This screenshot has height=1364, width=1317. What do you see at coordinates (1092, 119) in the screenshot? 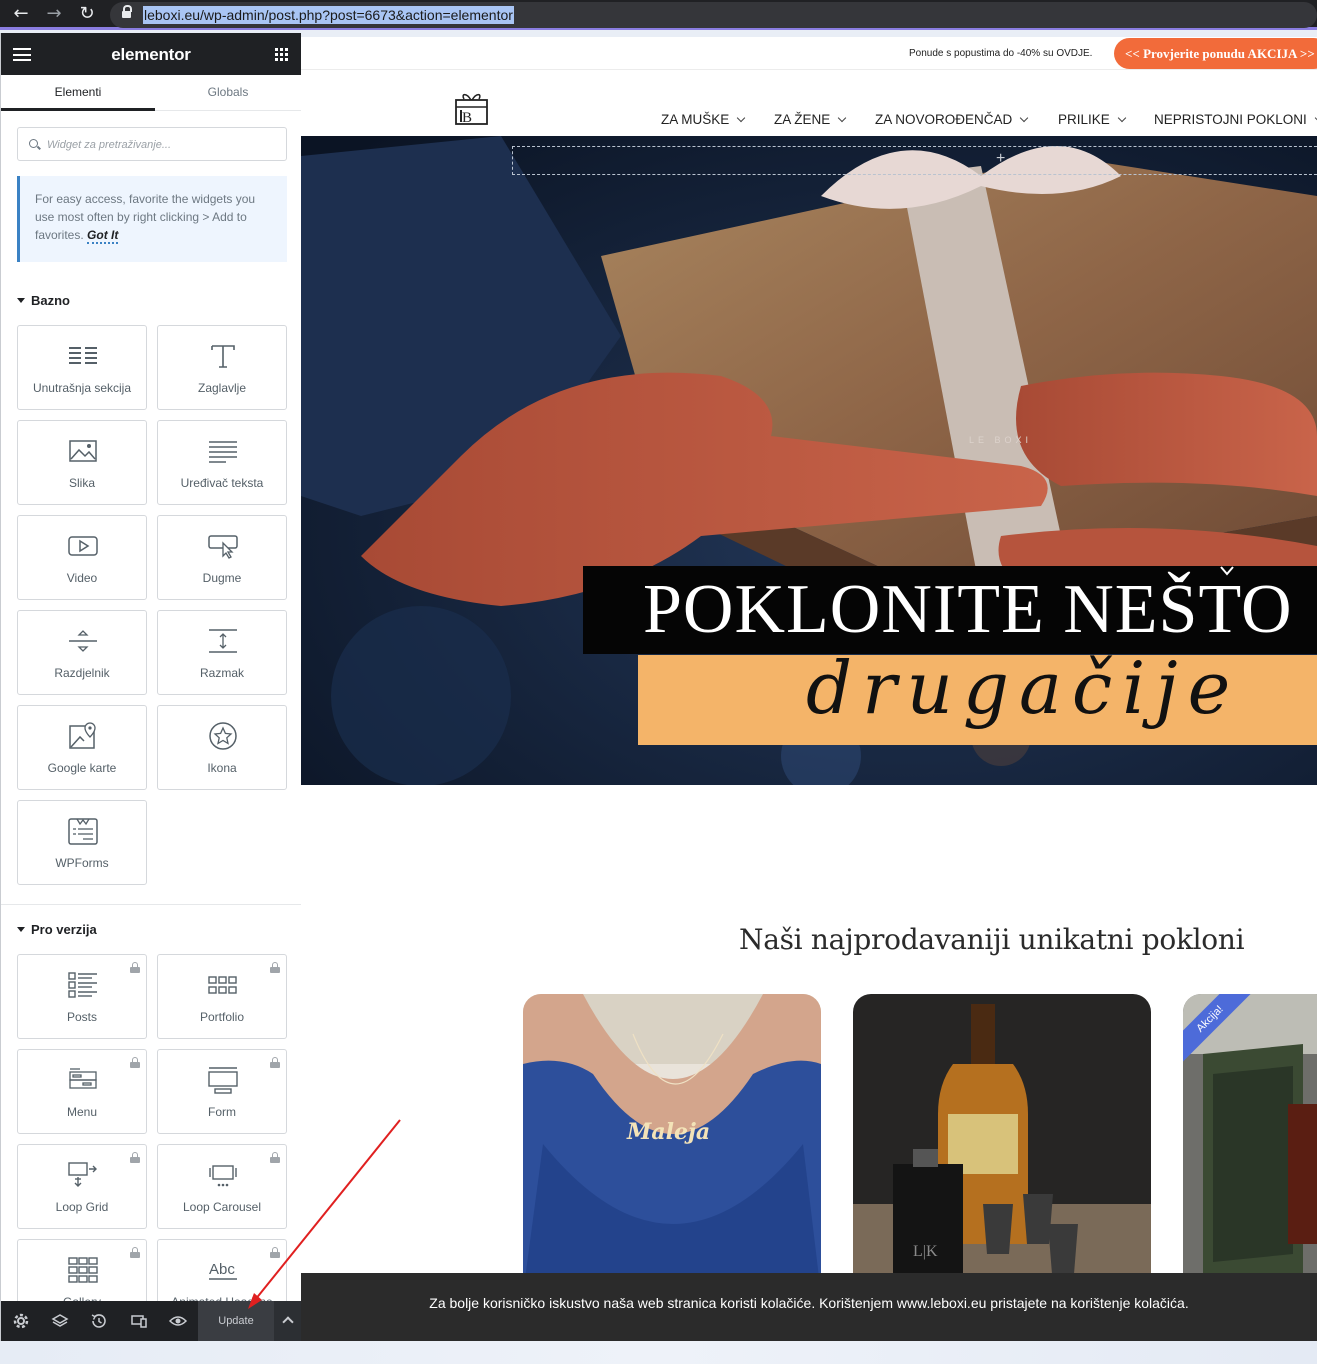
I see `nav-item-occasions: PRILIKE` at bounding box center [1092, 119].